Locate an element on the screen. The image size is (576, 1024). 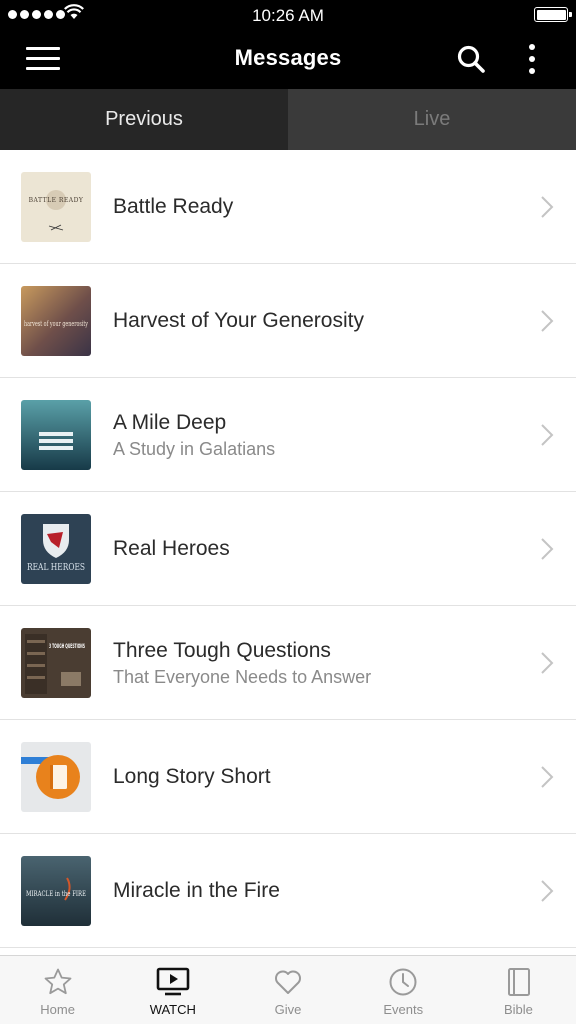
message-title: Battle Ready is located at coordinates (173, 206).